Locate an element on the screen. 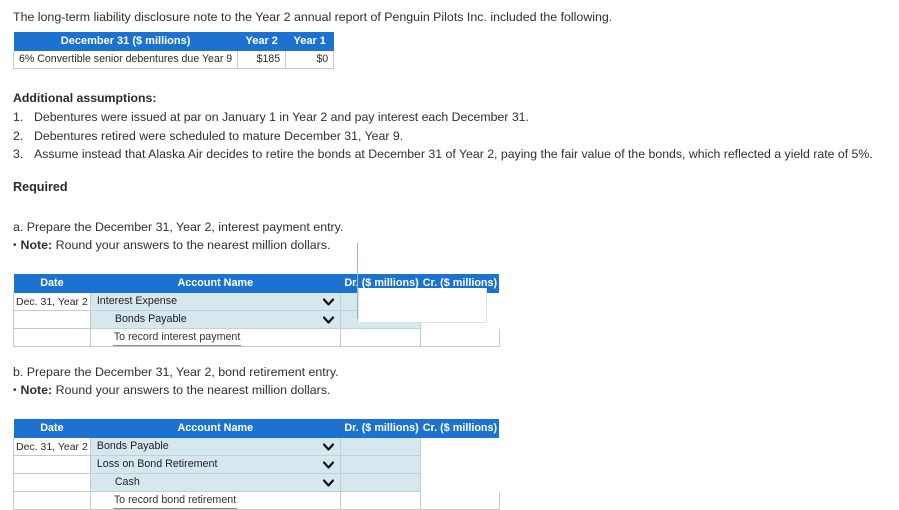 This screenshot has height=510, width=899. je-a-memo-field: To record interest payment is located at coordinates (215, 337).